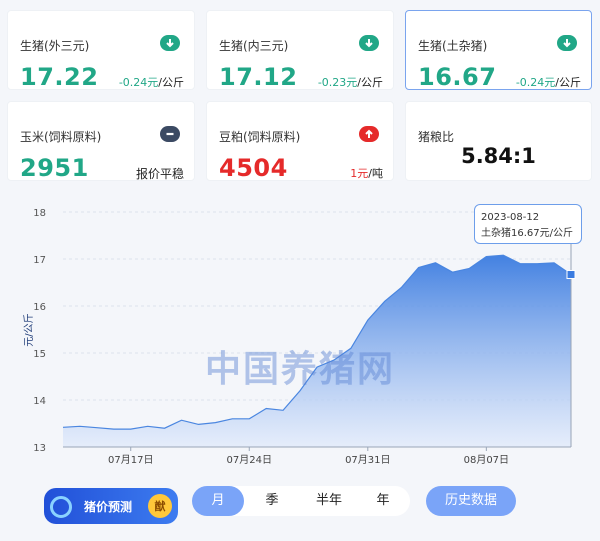  What do you see at coordinates (329, 501) in the screenshot?
I see `tab-half-year: 半年` at bounding box center [329, 501].